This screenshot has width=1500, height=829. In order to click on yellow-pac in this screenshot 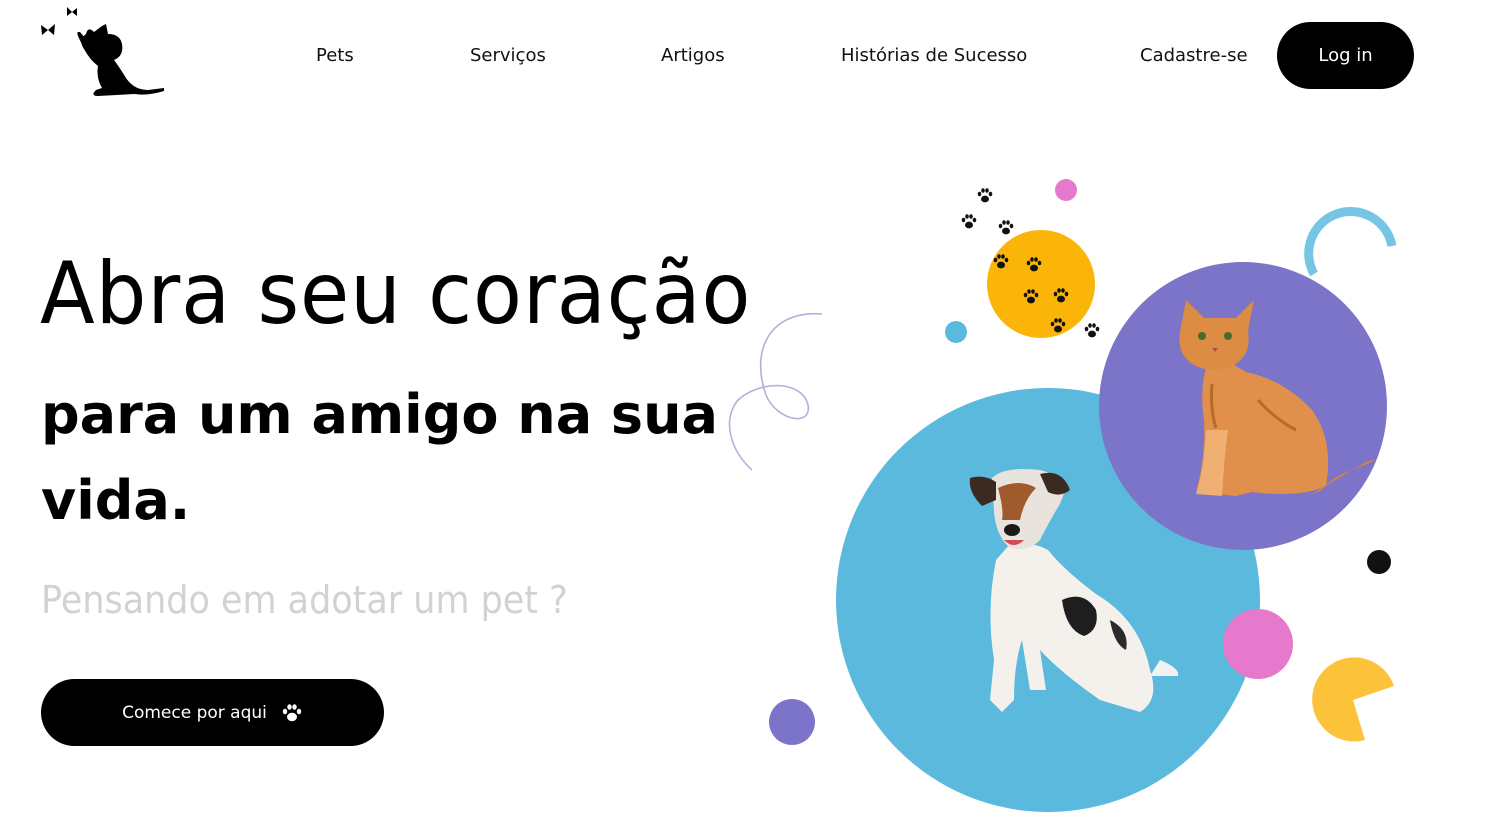, I will do `click(1353, 699)`.